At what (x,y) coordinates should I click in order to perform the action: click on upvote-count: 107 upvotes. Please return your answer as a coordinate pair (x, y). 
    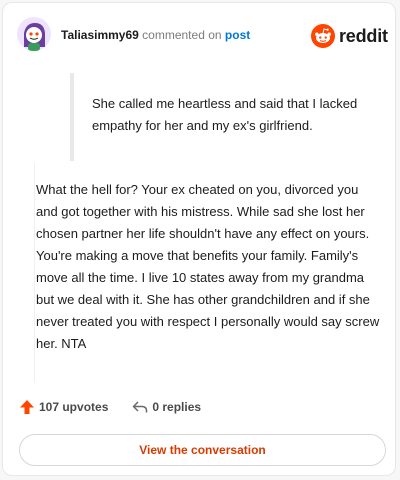
    Looking at the image, I should click on (74, 407).